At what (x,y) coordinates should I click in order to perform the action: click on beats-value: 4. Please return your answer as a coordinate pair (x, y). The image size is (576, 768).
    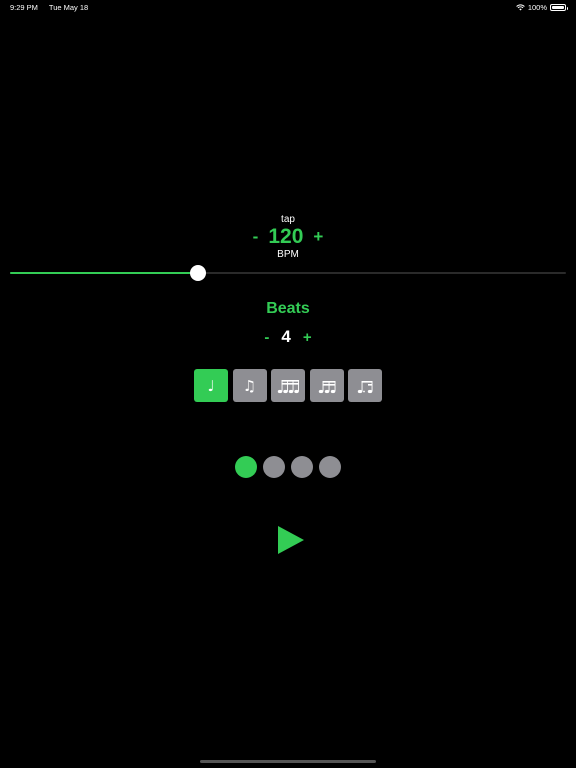
    Looking at the image, I should click on (286, 336).